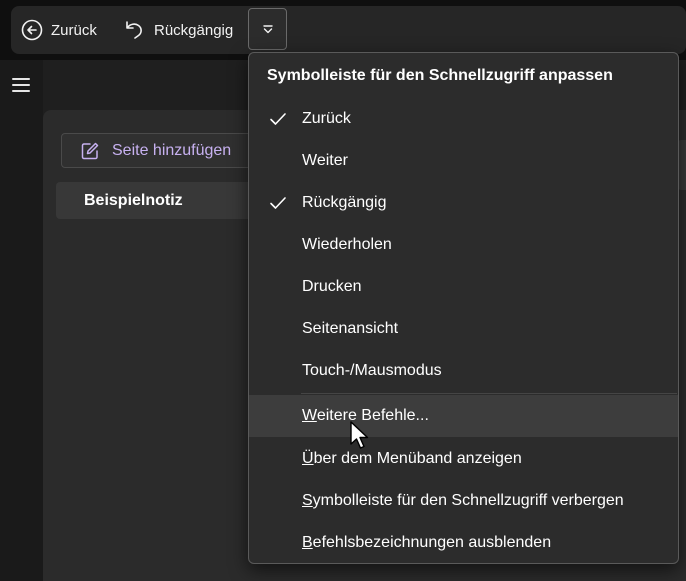 This screenshot has height=581, width=686. What do you see at coordinates (463, 287) in the screenshot?
I see `menu-item-print: Drucken` at bounding box center [463, 287].